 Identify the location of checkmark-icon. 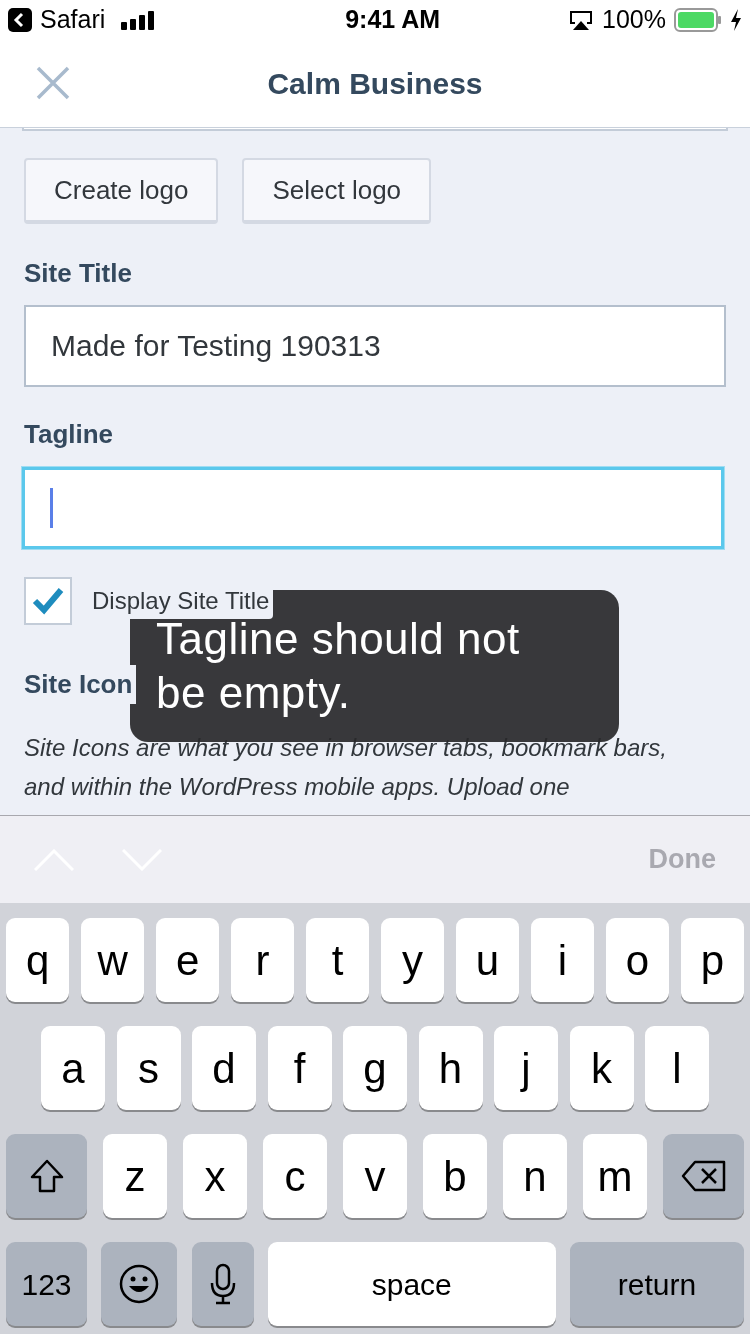
(48, 601).